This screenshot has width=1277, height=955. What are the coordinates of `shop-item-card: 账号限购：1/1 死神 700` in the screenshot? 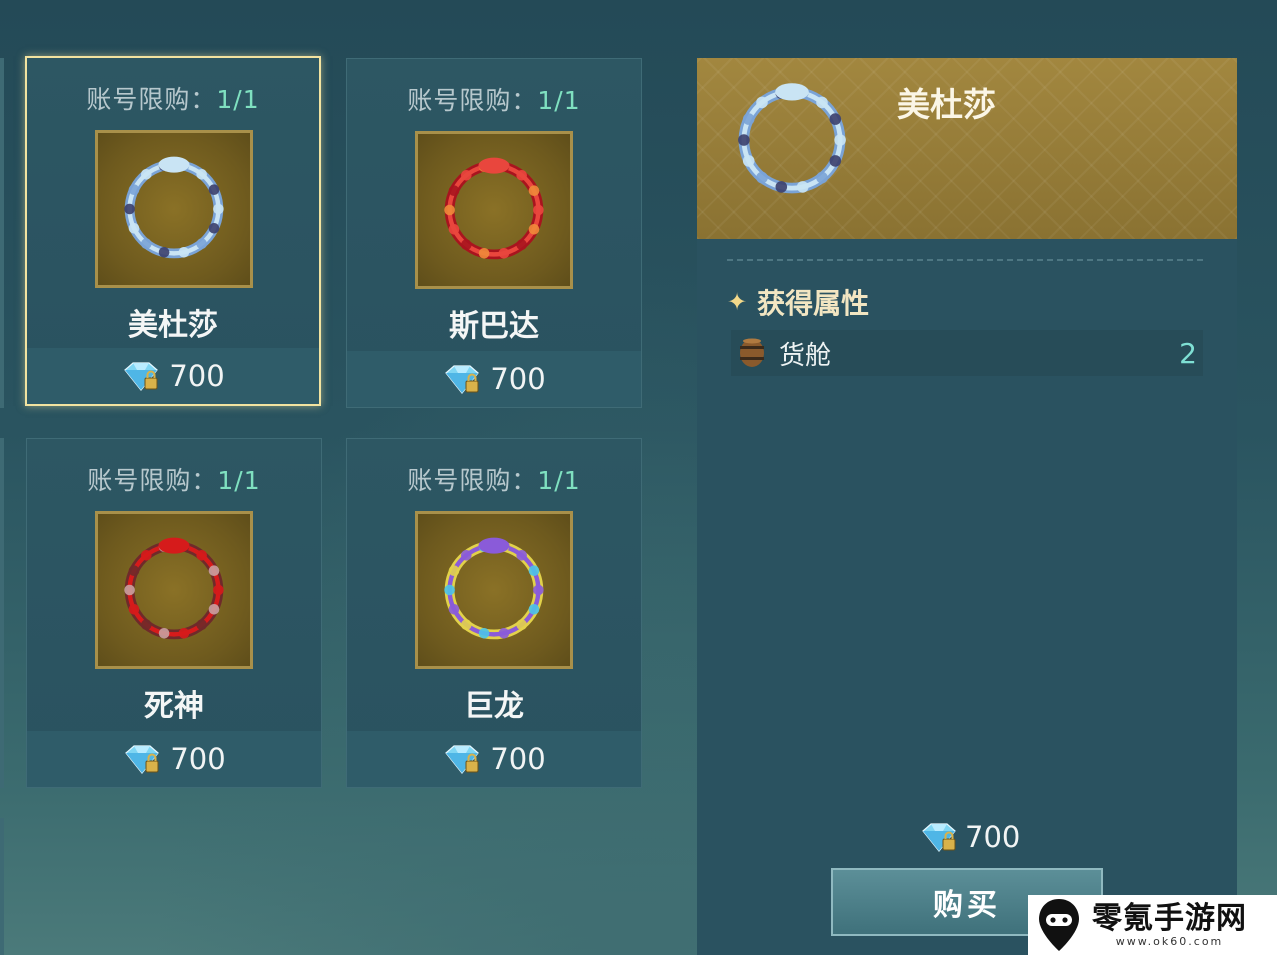 It's located at (174, 613).